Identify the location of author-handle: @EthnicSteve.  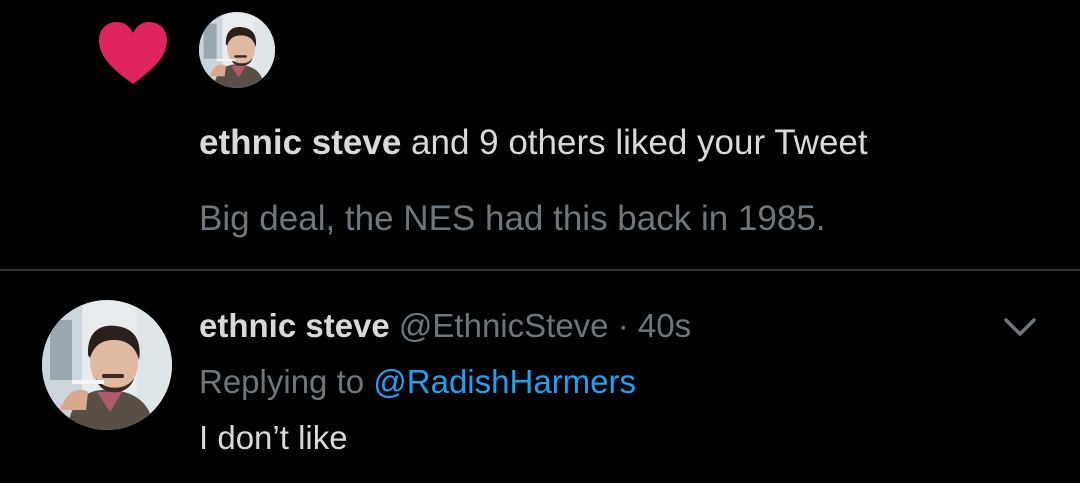
(504, 325).